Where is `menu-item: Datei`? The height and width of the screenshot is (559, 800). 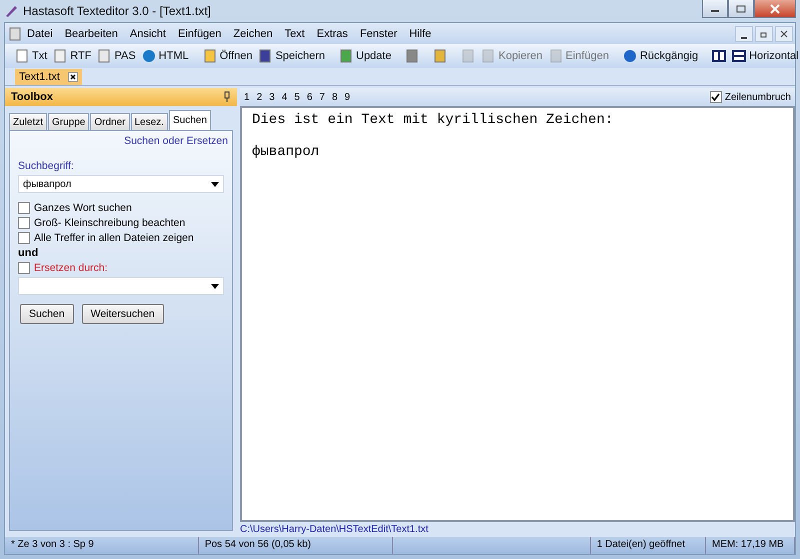
menu-item: Datei is located at coordinates (40, 34).